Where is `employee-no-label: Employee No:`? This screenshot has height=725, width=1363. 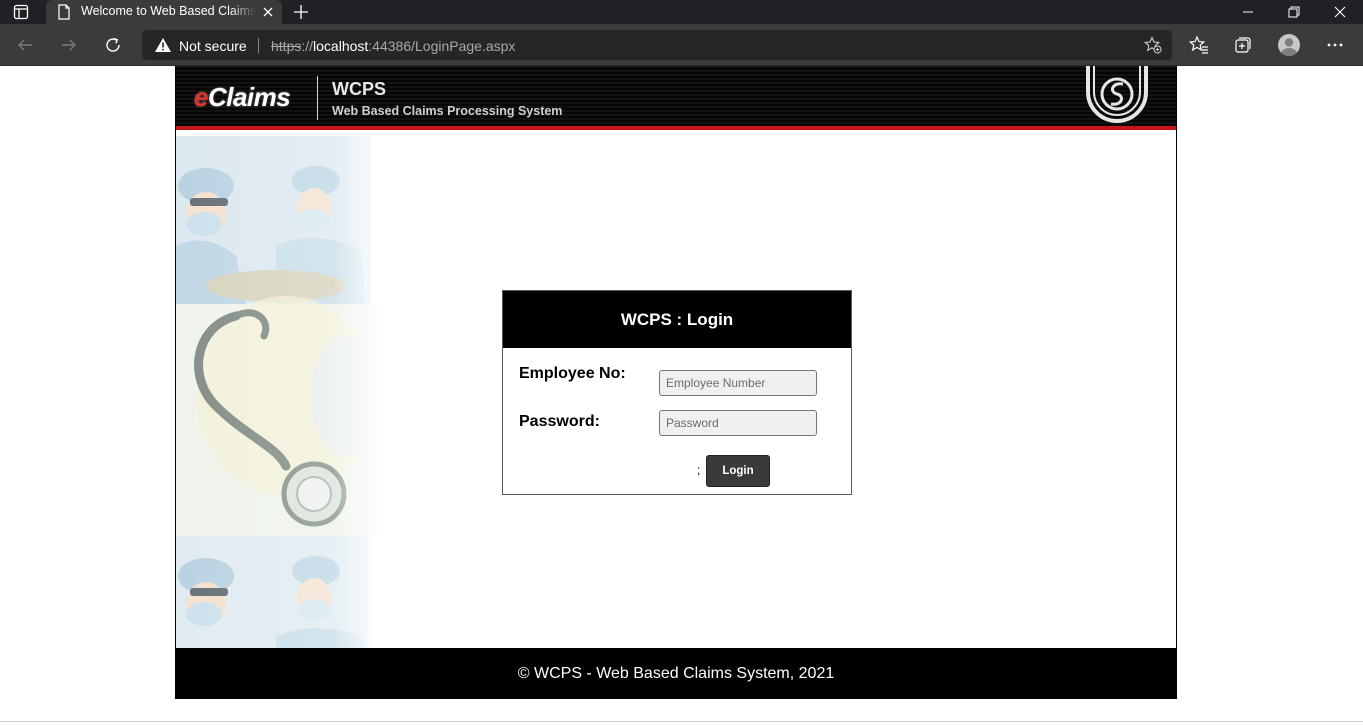
employee-no-label: Employee No: is located at coordinates (572, 373).